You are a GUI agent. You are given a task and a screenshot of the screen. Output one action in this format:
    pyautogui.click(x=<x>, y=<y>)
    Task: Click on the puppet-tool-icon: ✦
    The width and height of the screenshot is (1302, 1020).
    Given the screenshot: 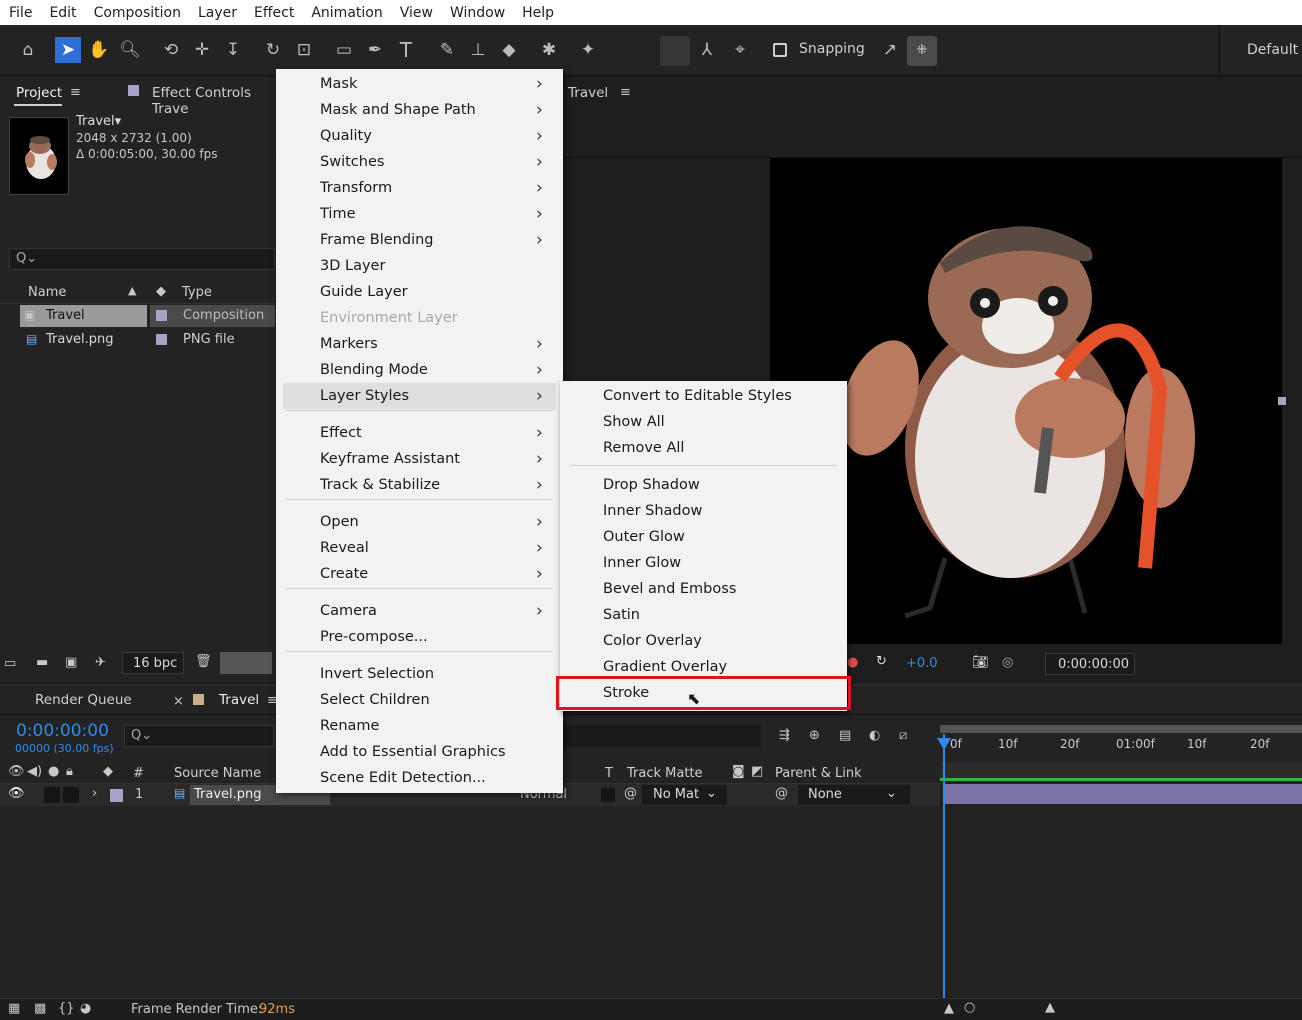 What is the action you would take?
    pyautogui.click(x=588, y=50)
    